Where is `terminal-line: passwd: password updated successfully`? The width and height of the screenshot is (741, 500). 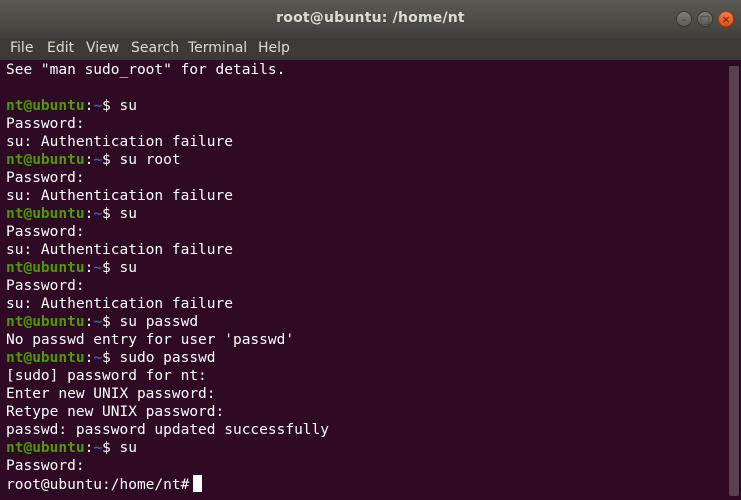 terminal-line: passwd: password updated successfully is located at coordinates (363, 430).